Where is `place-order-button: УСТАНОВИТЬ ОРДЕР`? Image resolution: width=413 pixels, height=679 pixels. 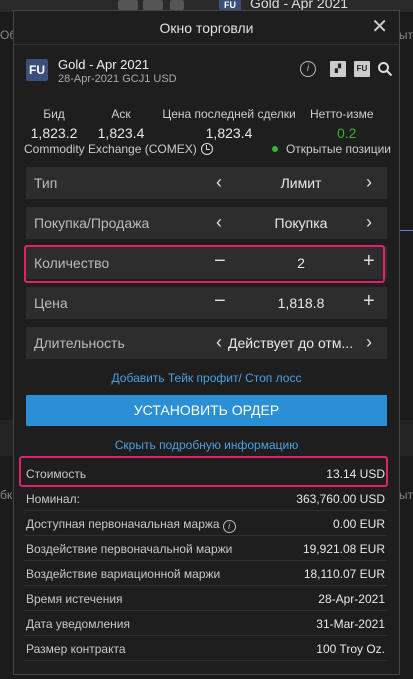
place-order-button: УСТАНОВИТЬ ОРДЕР is located at coordinates (206, 410).